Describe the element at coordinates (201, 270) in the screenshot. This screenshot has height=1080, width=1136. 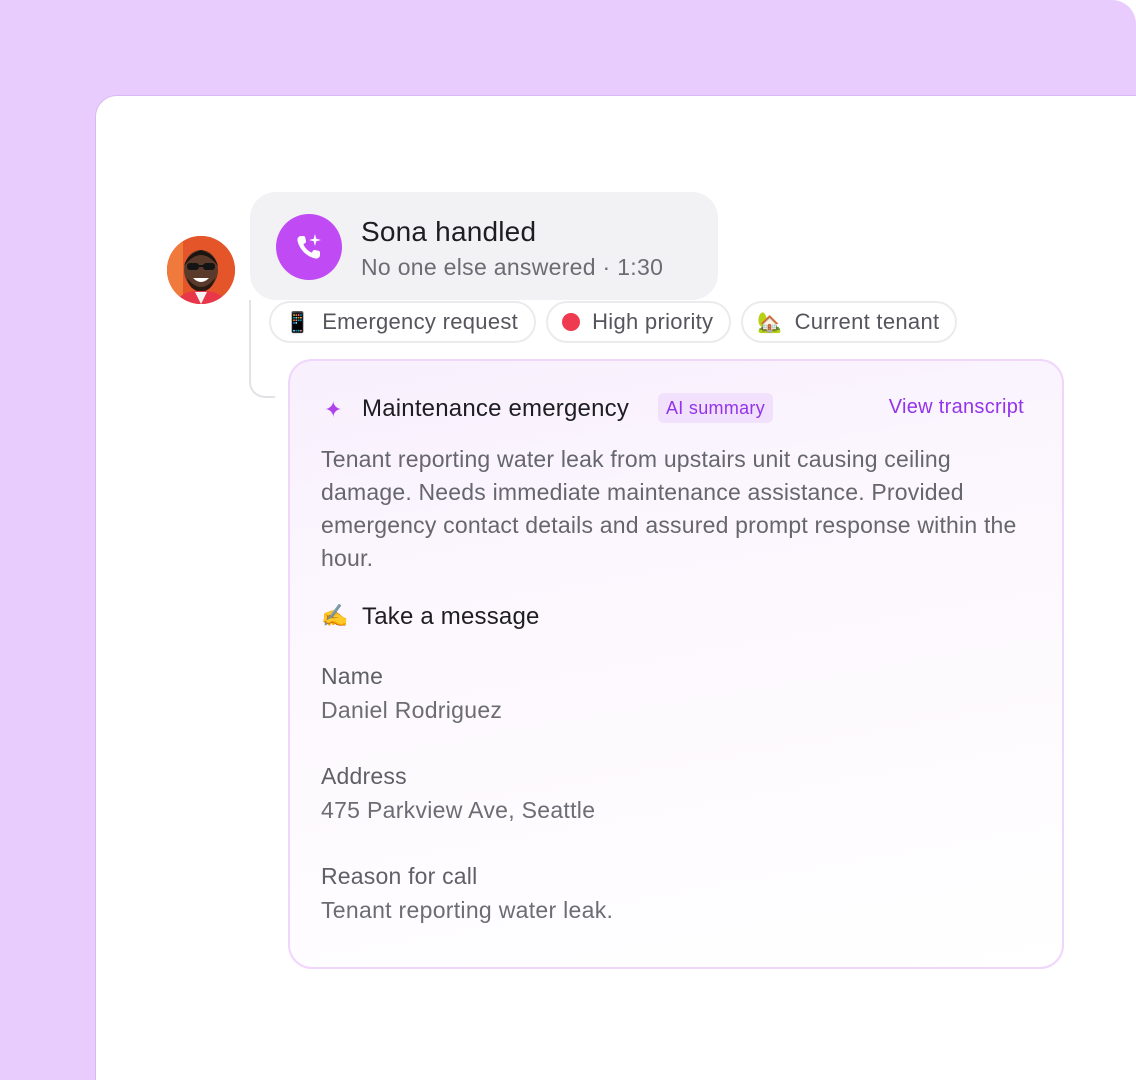
I see `caller-avatar` at that location.